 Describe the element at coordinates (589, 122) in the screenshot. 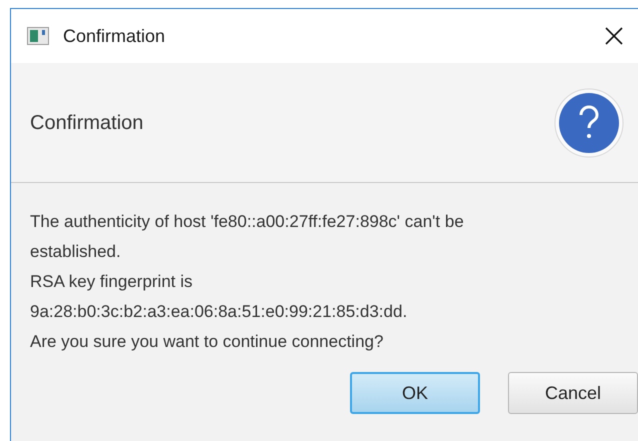

I see `question-icon` at that location.